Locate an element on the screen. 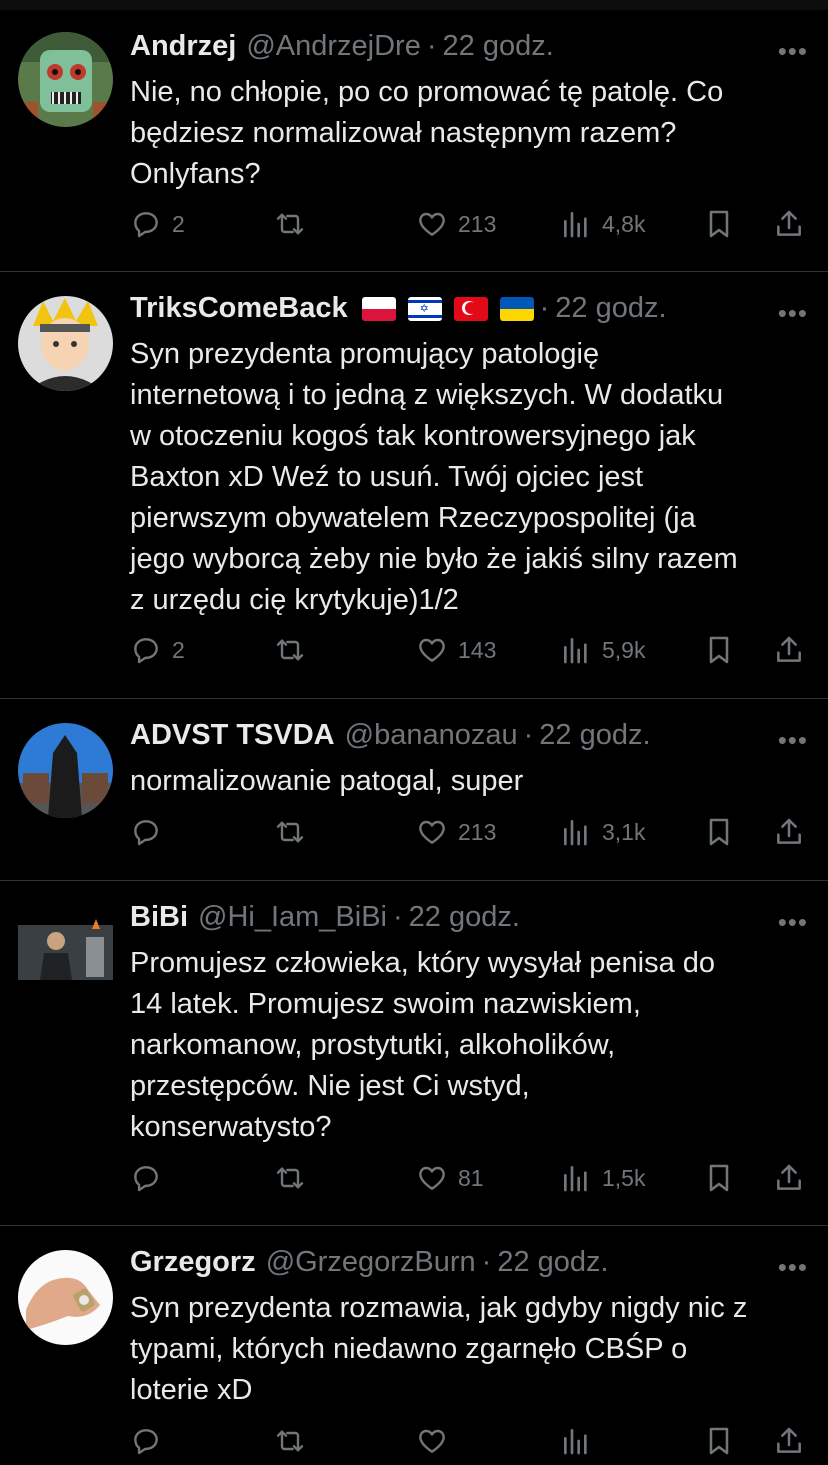 This screenshot has height=1465, width=828. like-button is located at coordinates (432, 1441).